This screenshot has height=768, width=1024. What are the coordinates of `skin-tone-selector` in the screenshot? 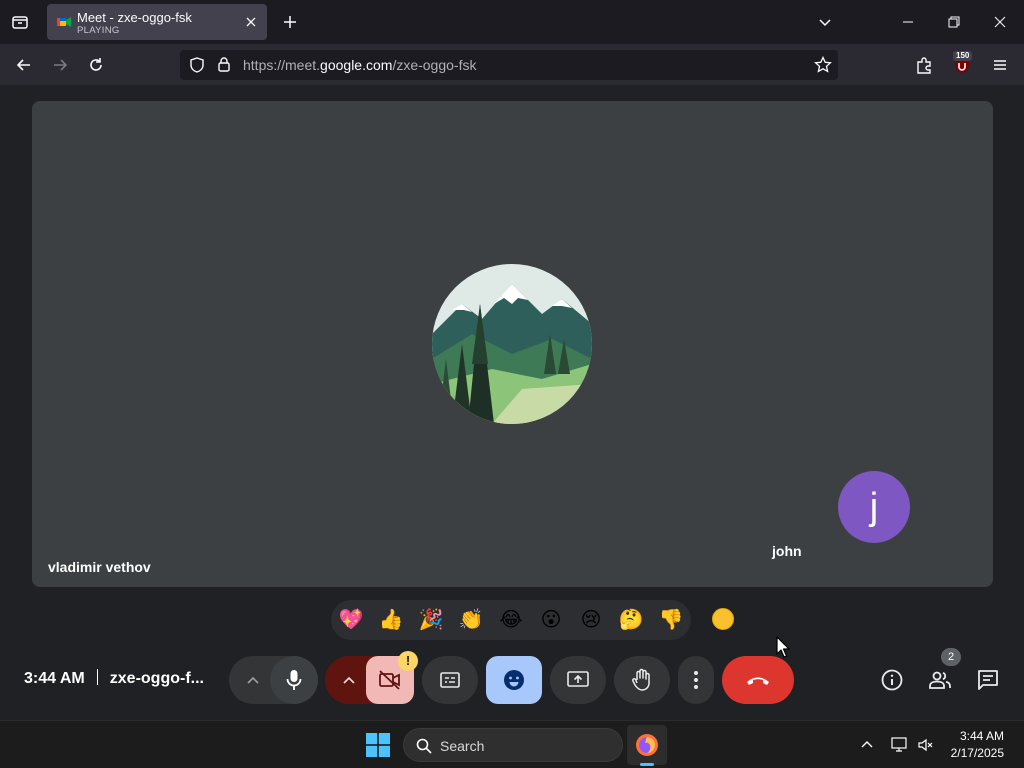 It's located at (723, 619).